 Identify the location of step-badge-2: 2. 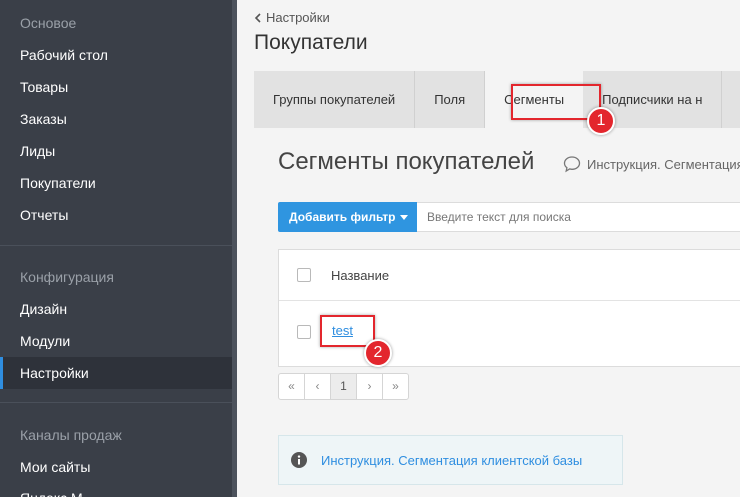
(378, 353).